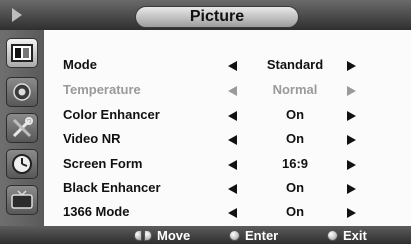 This screenshot has width=411, height=244. What do you see at coordinates (112, 187) in the screenshot?
I see `row-label: Black Enhancer` at bounding box center [112, 187].